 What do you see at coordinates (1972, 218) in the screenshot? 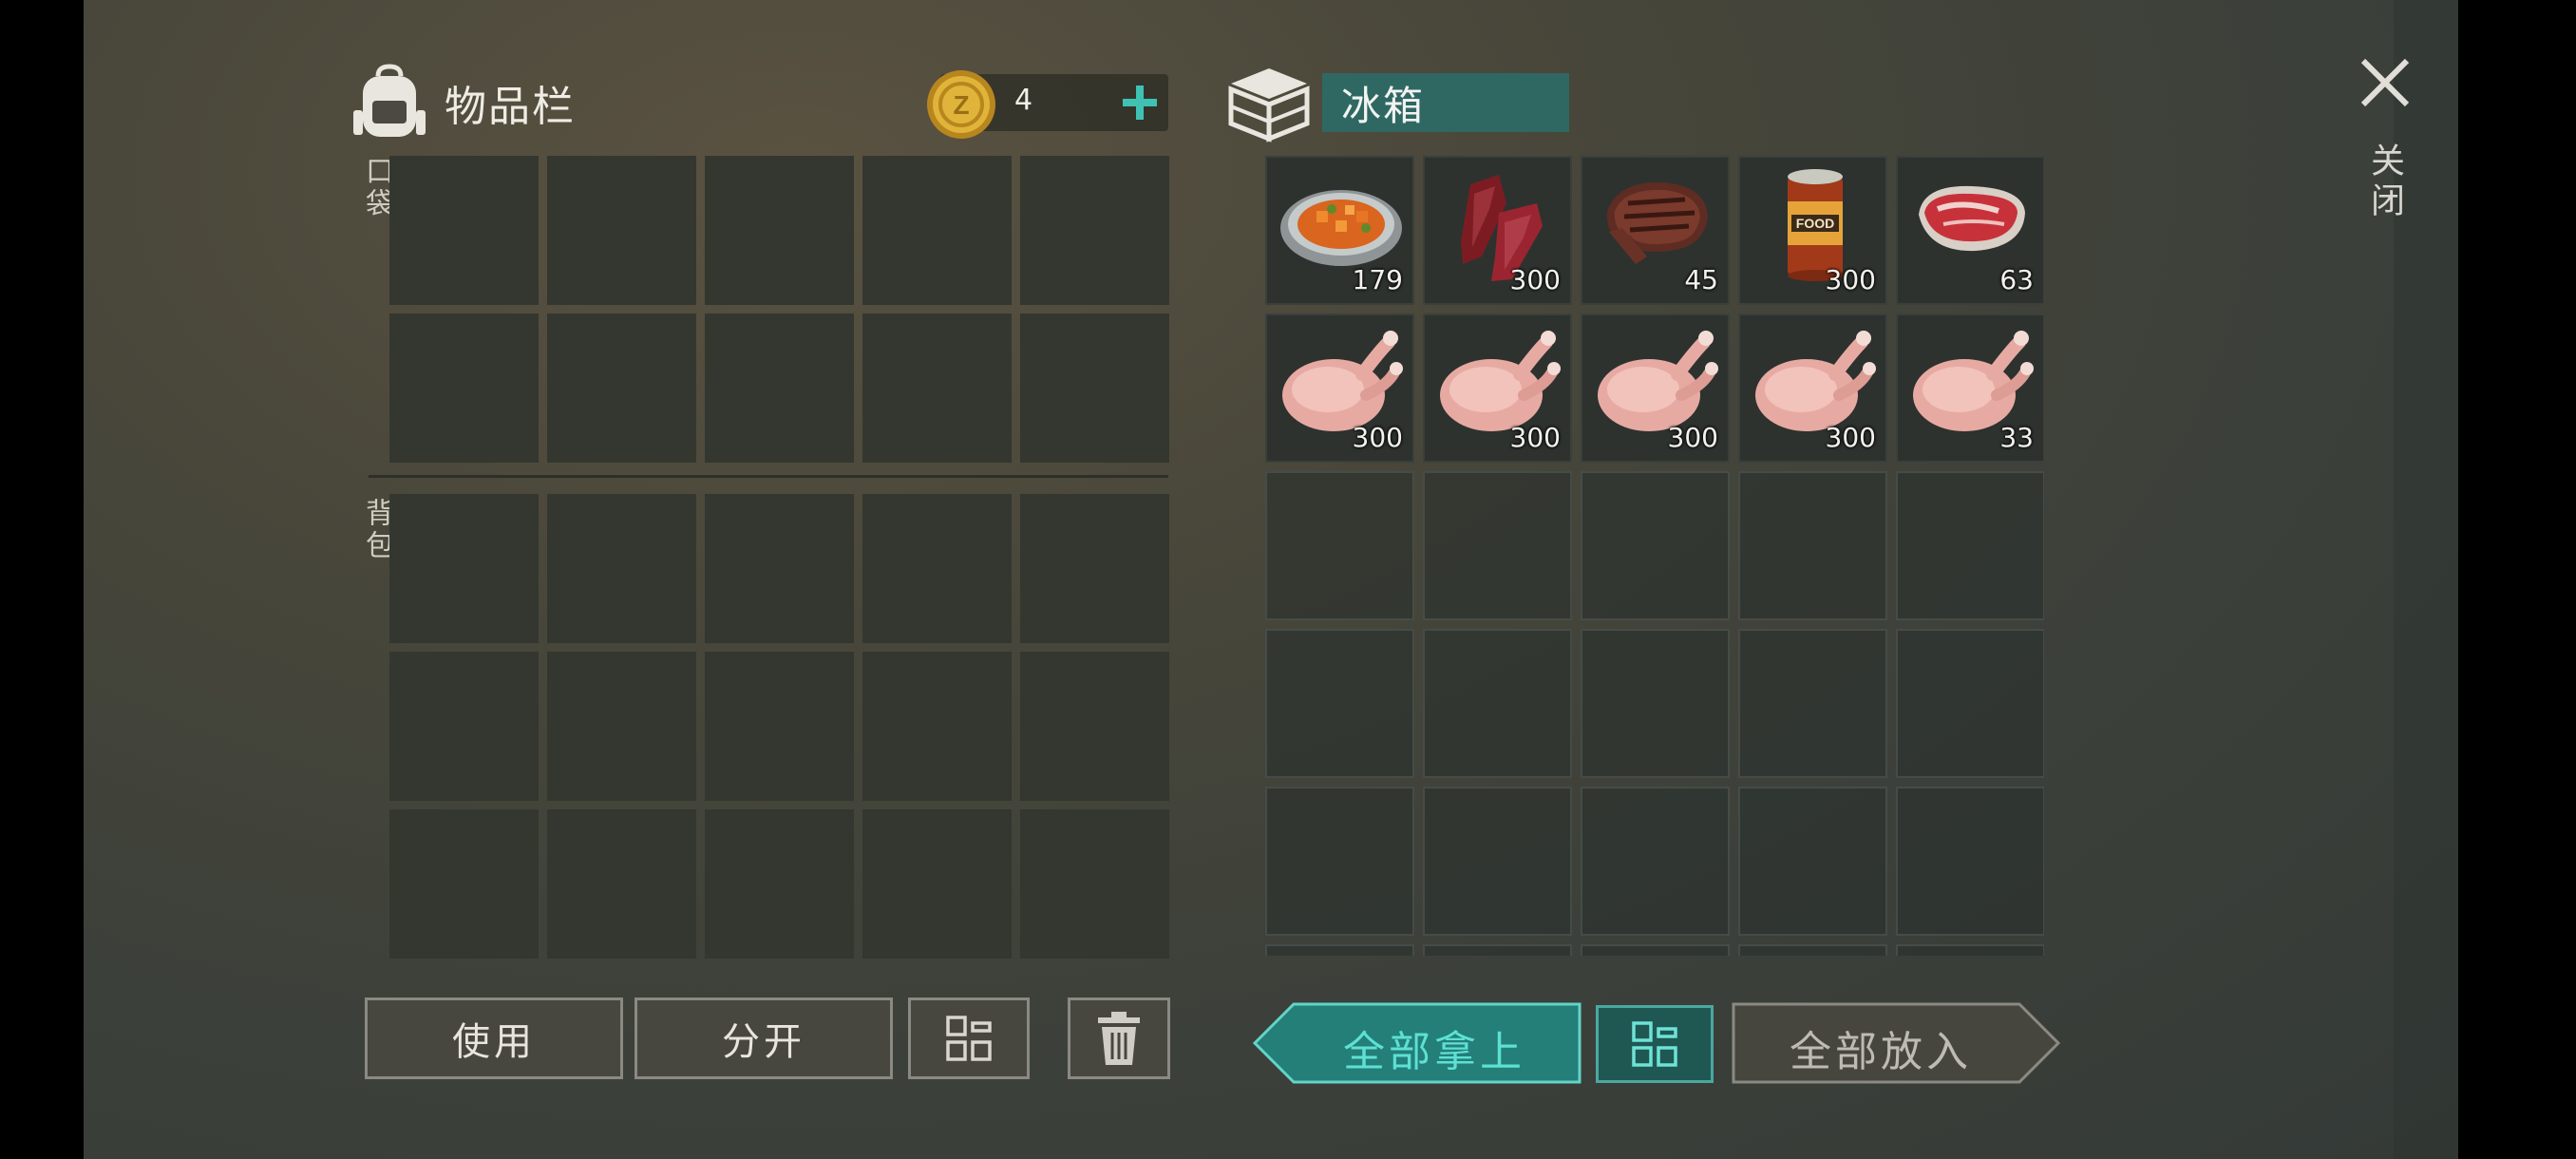
I see `raw-meat-icon` at bounding box center [1972, 218].